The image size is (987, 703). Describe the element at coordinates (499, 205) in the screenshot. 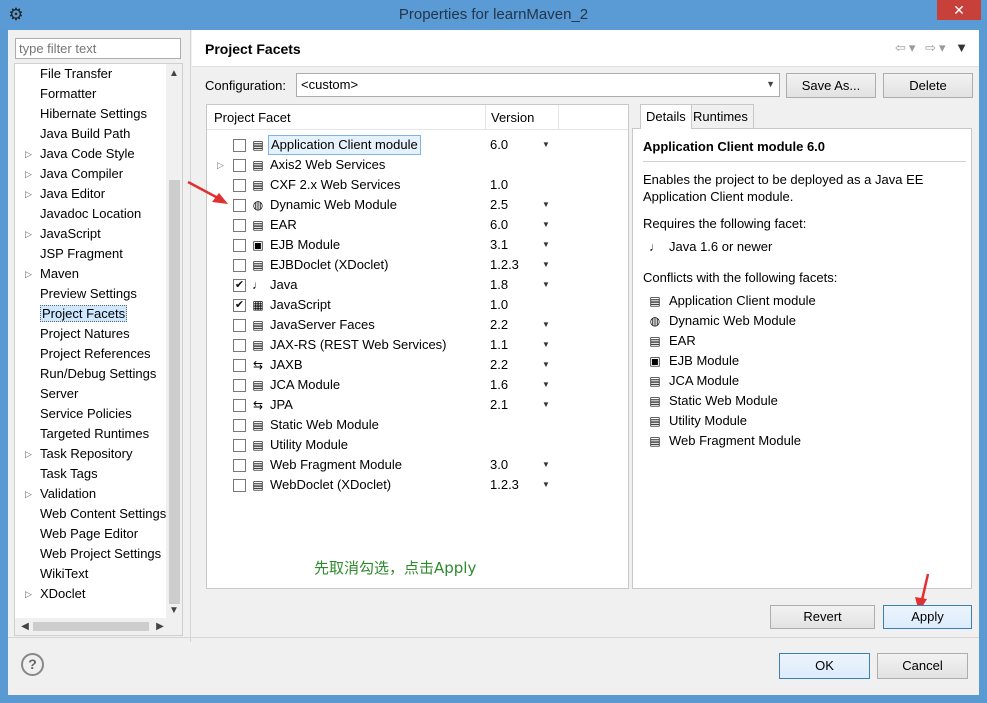

I see `facet-version: 2.5` at that location.